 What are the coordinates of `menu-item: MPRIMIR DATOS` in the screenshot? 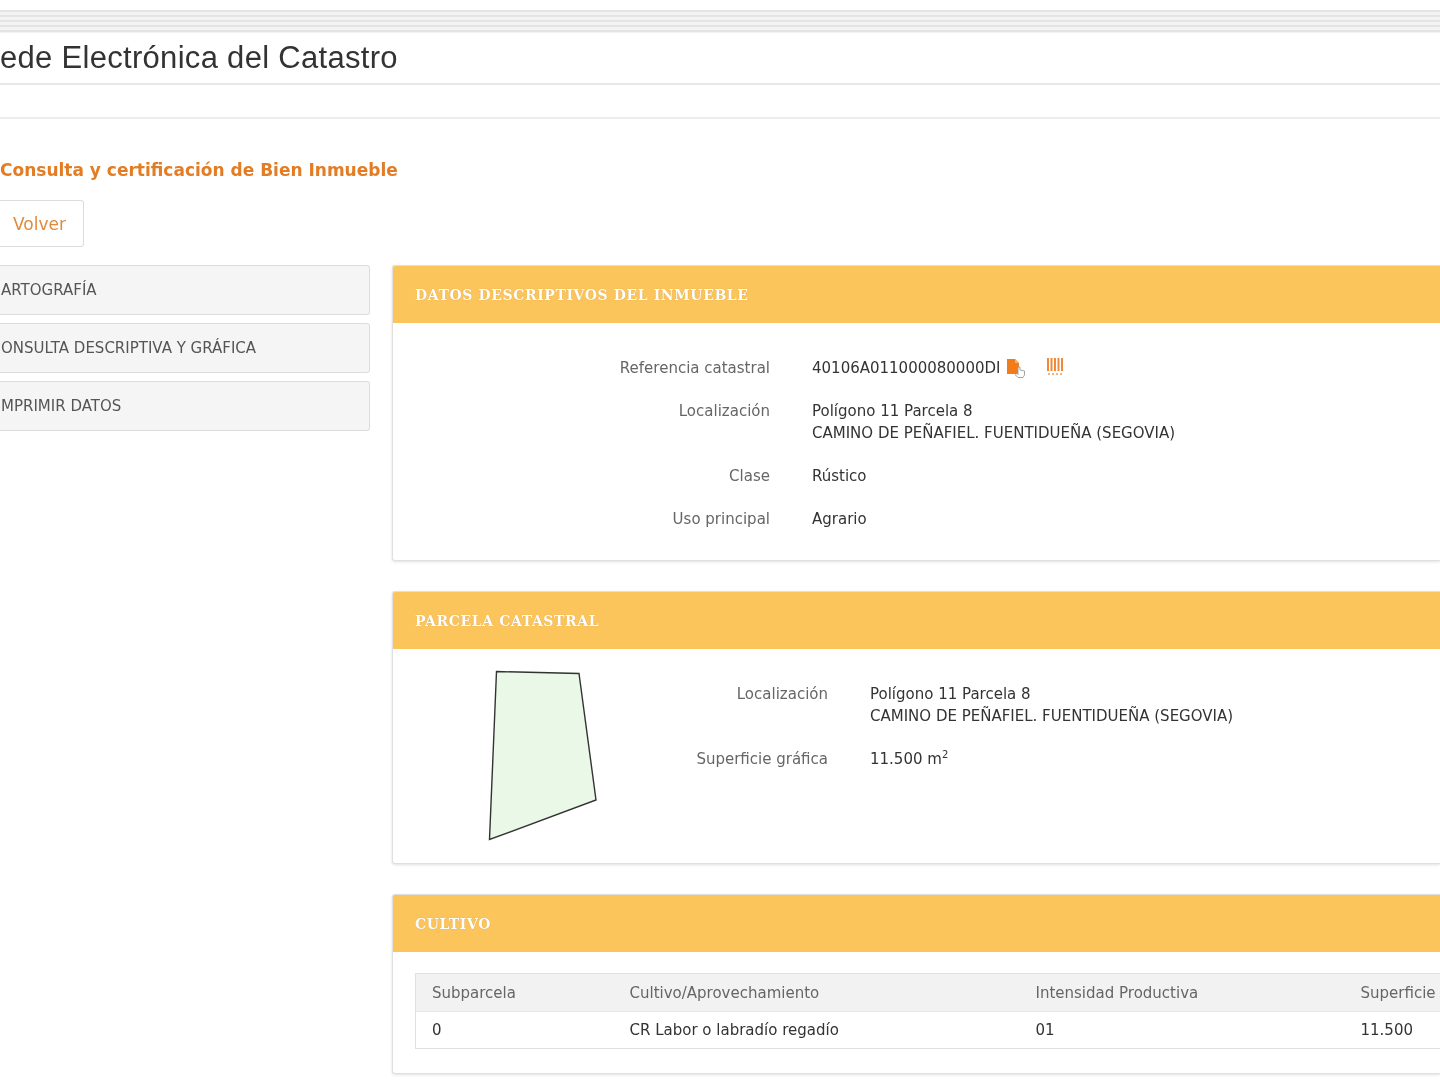 It's located at (185, 406).